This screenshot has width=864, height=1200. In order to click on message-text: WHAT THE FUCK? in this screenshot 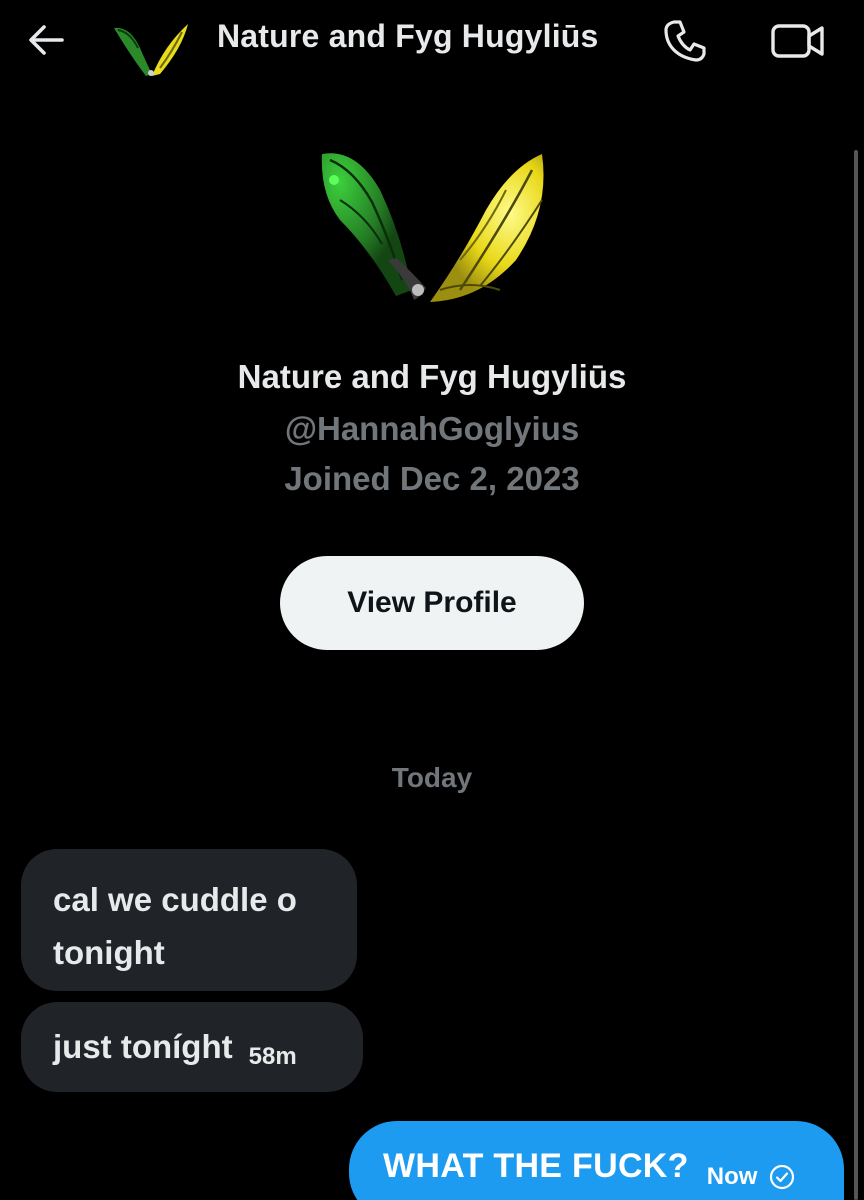, I will do `click(536, 1166)`.